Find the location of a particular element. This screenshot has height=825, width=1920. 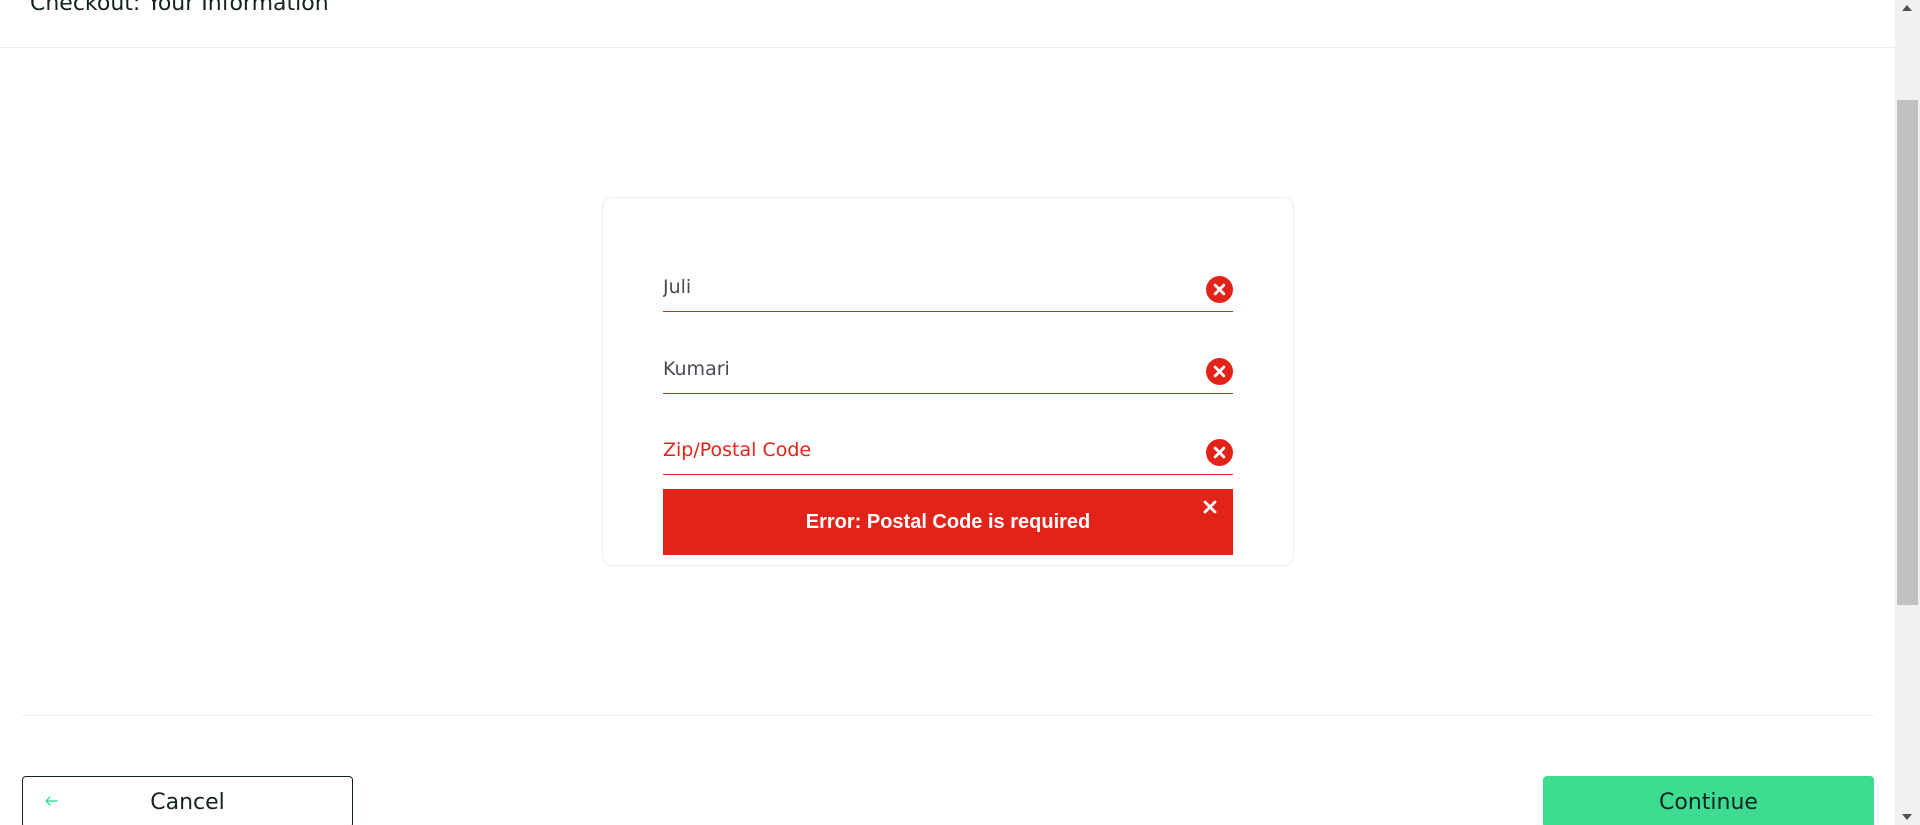

scroll-up-icon is located at coordinates (1907, 8).